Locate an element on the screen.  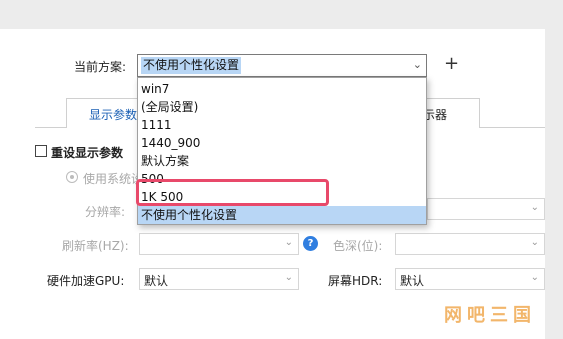
color-depth-label: 色深(位): is located at coordinates (358, 246).